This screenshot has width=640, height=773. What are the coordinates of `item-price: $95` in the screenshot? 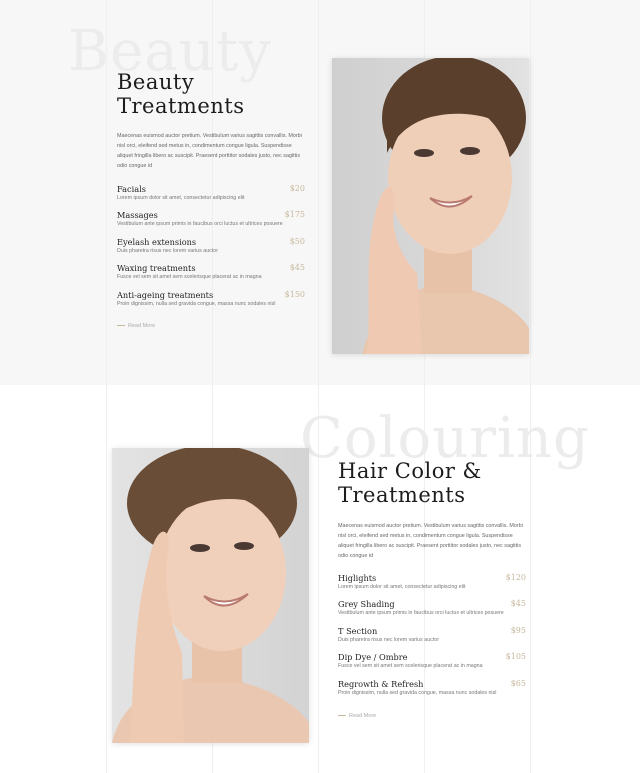 It's located at (518, 630).